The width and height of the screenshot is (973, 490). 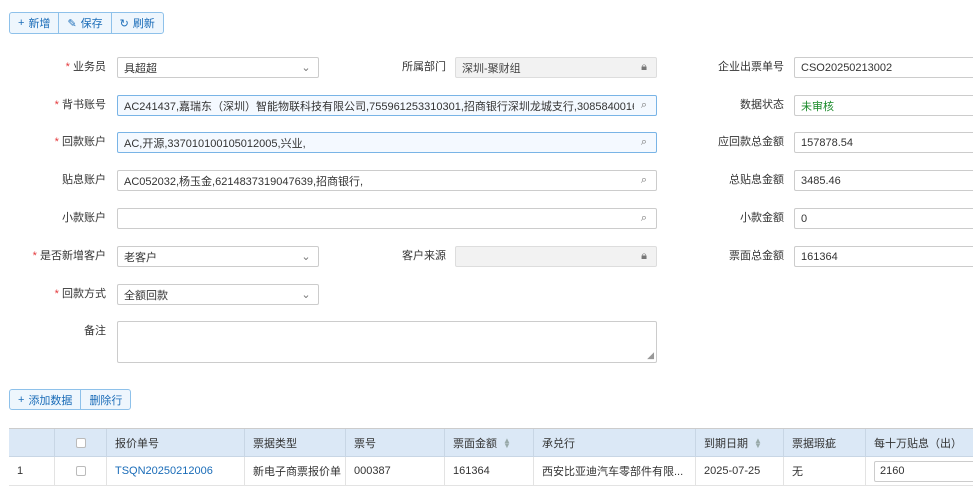 What do you see at coordinates (491, 68) in the screenshot?
I see `department-value: 深圳-聚财组` at bounding box center [491, 68].